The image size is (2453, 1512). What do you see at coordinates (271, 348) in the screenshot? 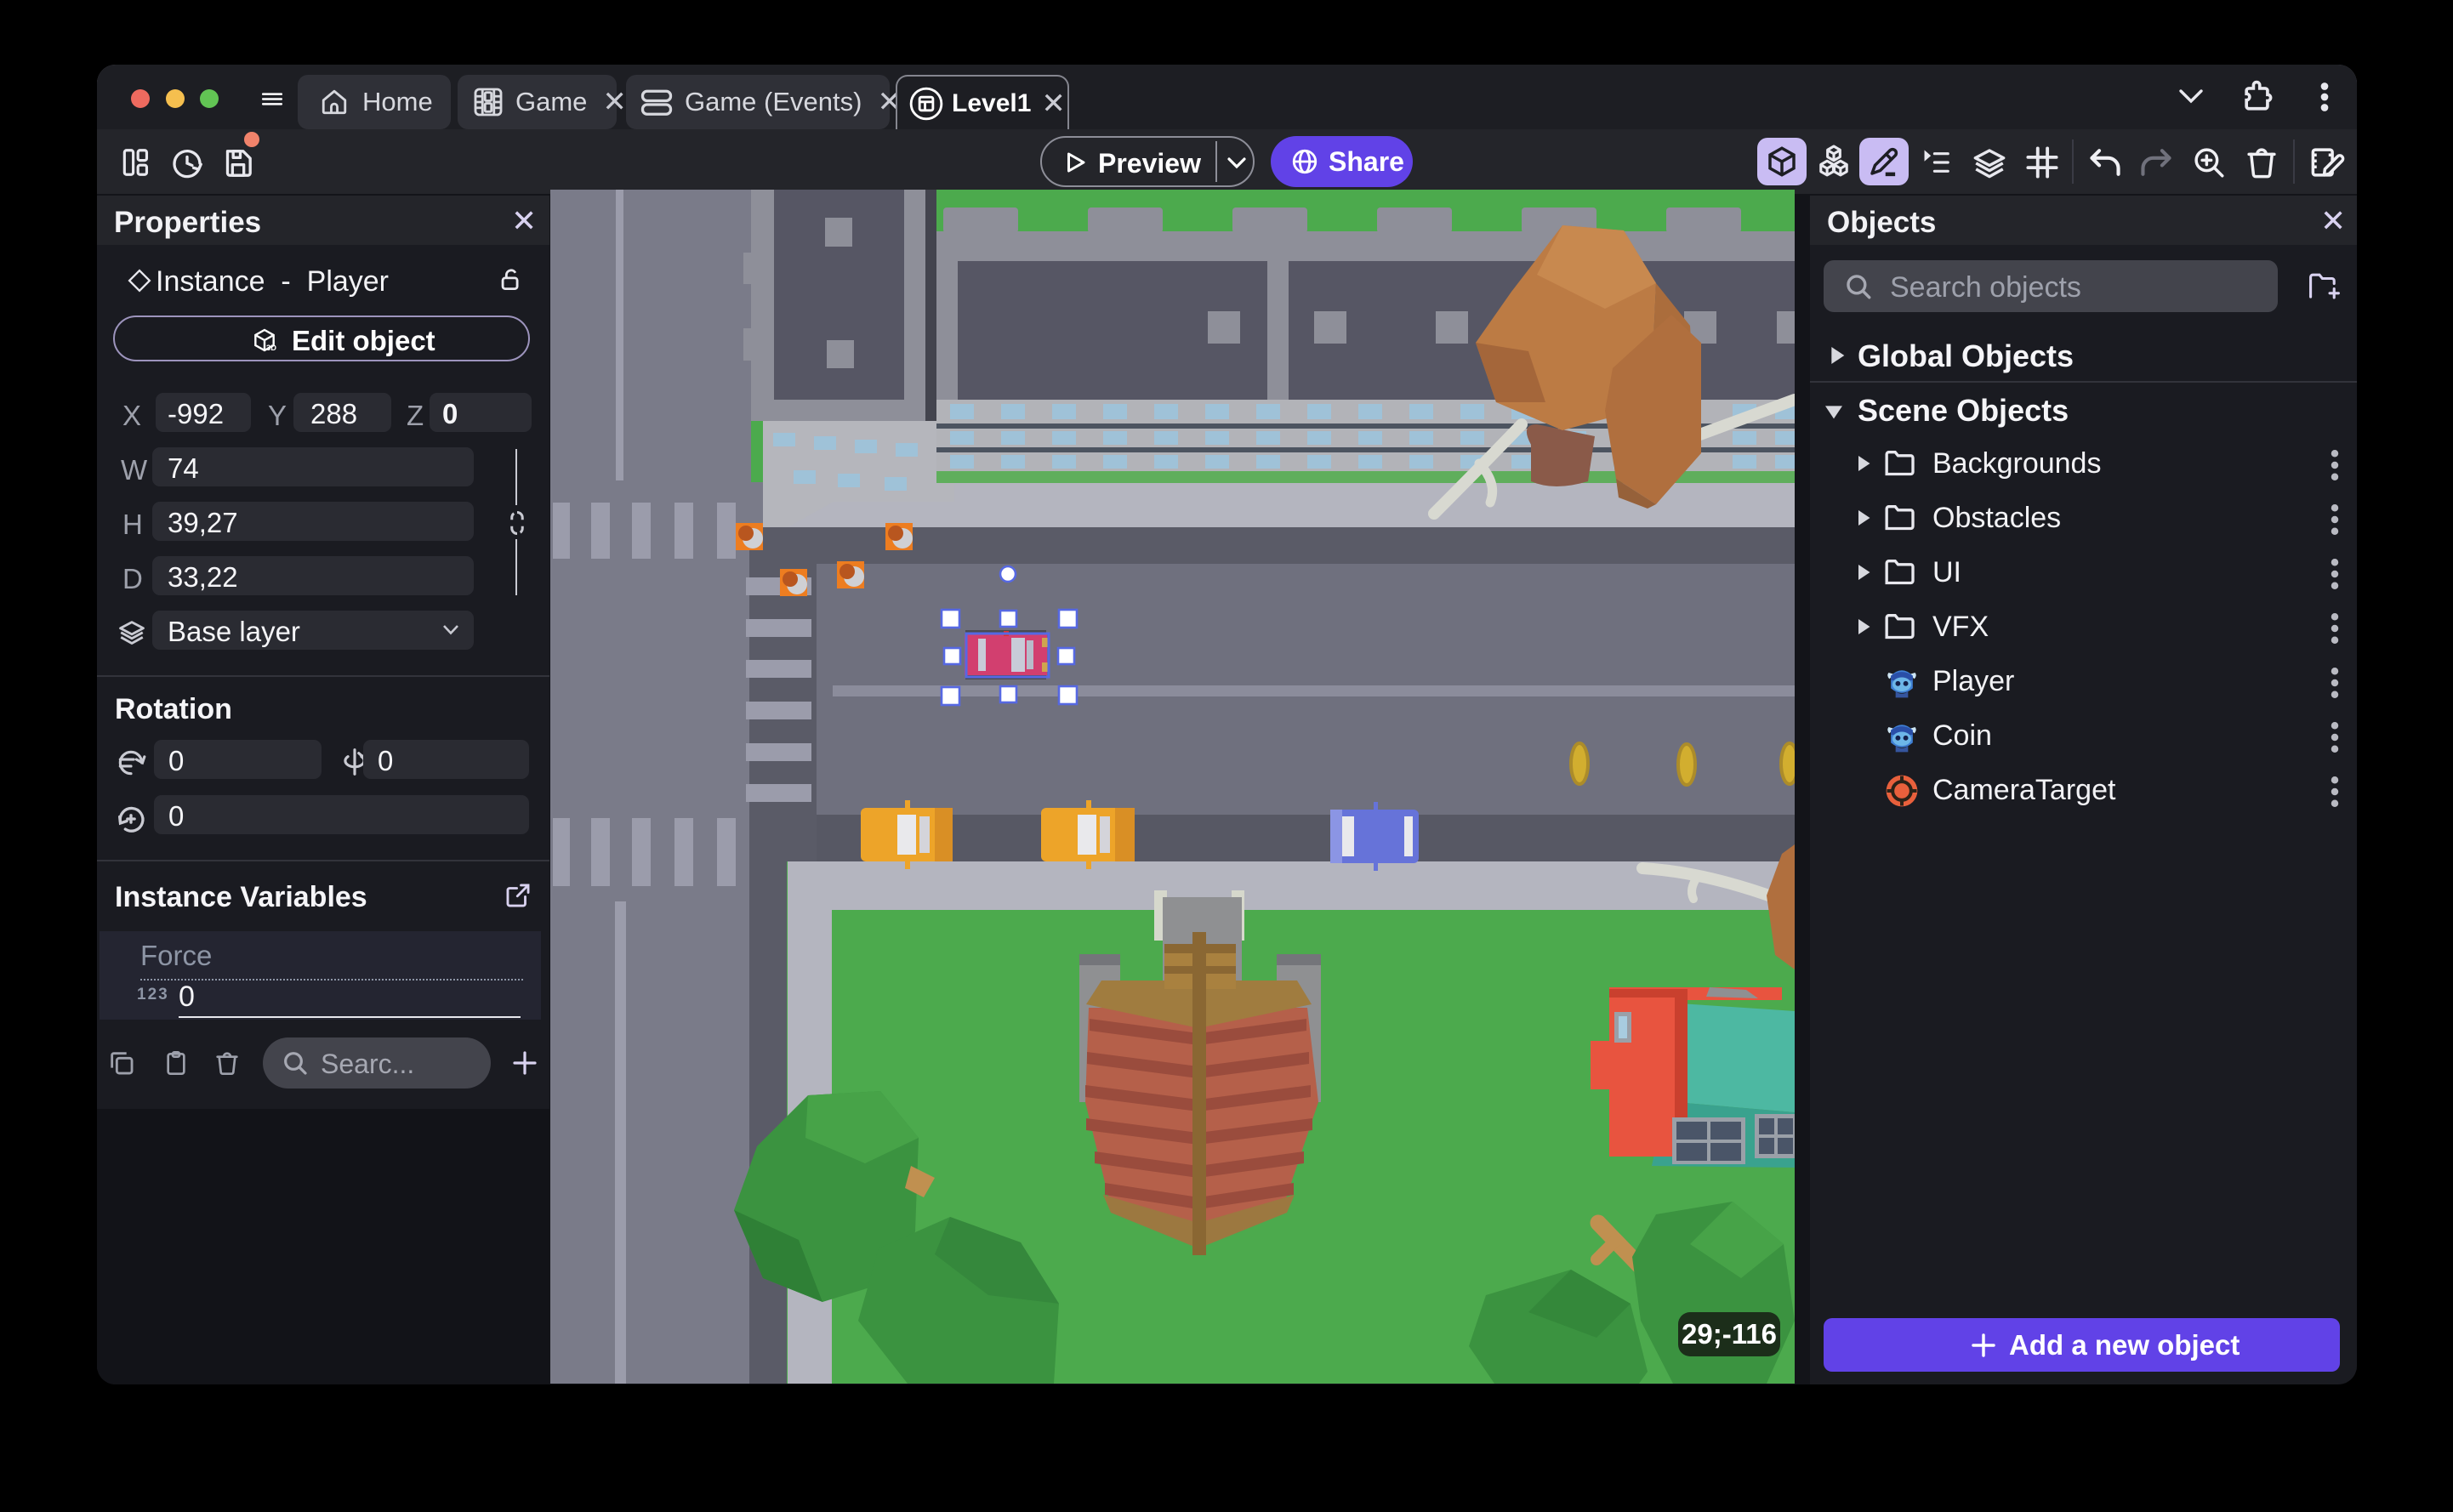
I see `svg-text: 3D` at bounding box center [271, 348].